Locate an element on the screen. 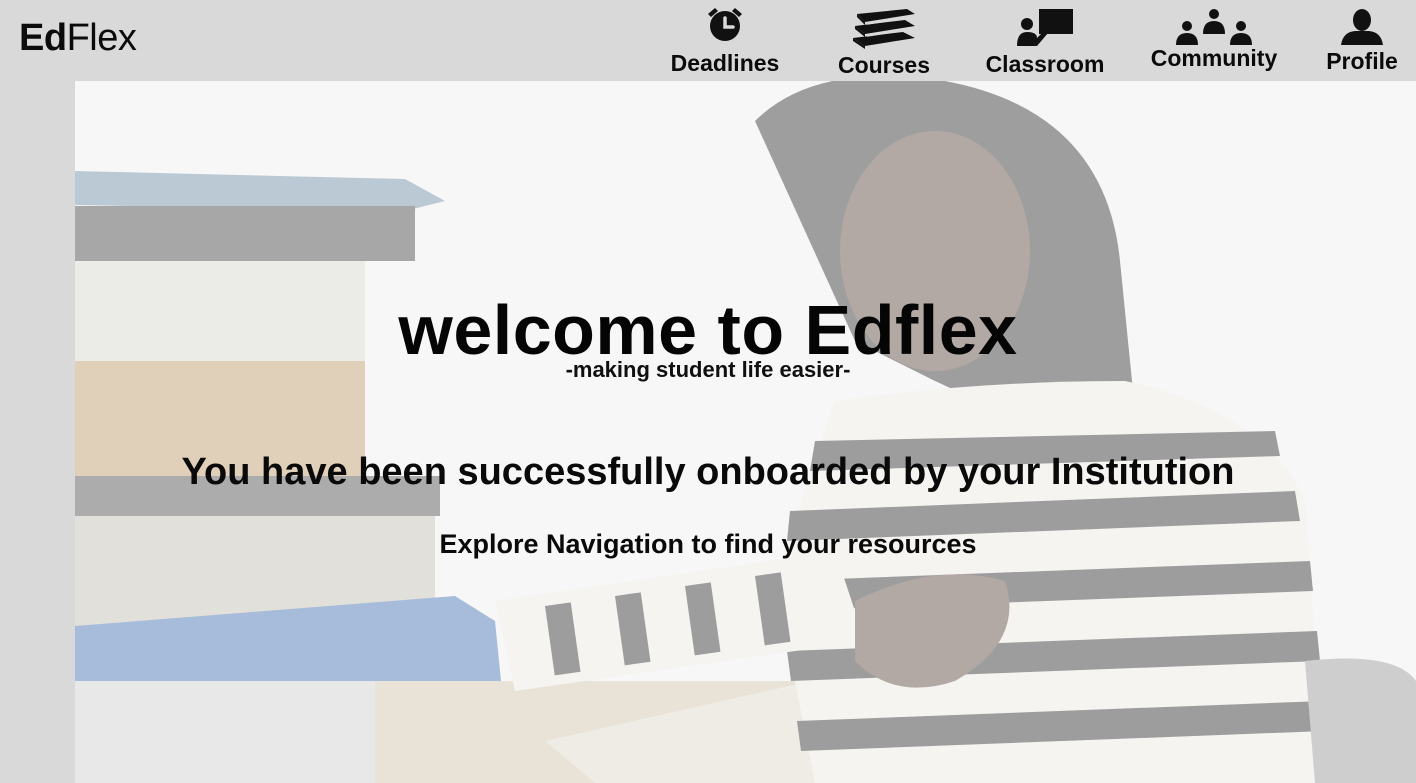 Image resolution: width=1416 pixels, height=783 pixels. logo-bold-part: Ed is located at coordinates (43, 38).